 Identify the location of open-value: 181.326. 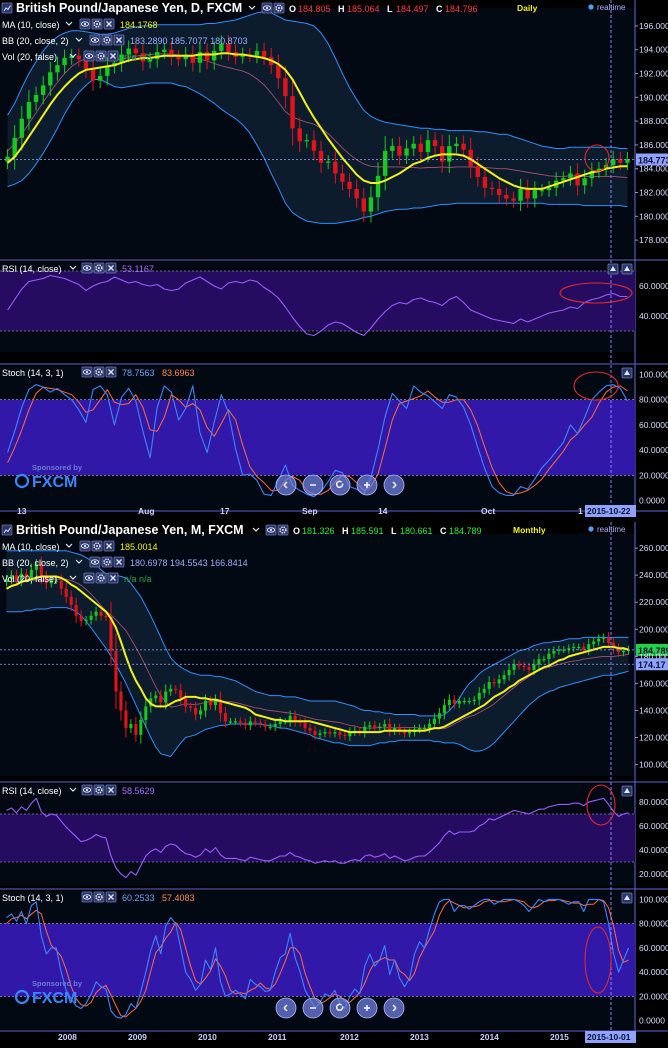
(318, 531).